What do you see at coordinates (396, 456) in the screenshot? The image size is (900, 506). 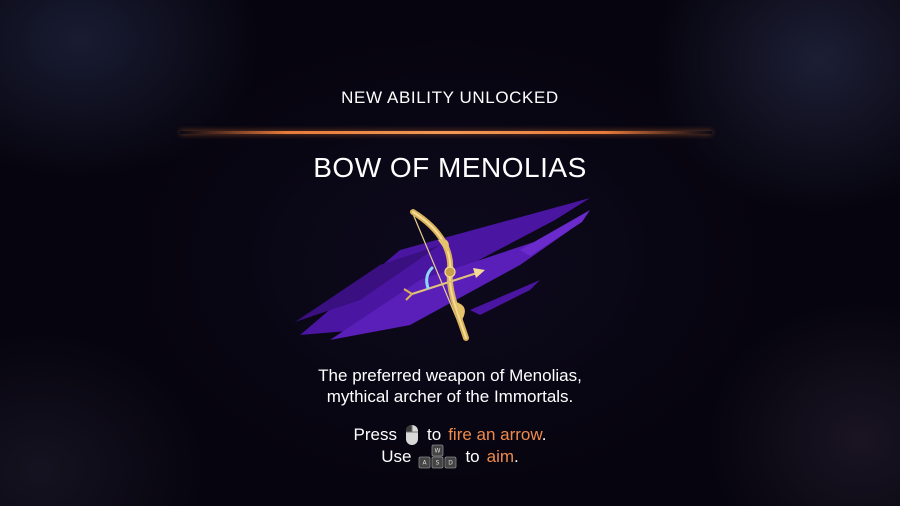 I see `aim-prefix: Use` at bounding box center [396, 456].